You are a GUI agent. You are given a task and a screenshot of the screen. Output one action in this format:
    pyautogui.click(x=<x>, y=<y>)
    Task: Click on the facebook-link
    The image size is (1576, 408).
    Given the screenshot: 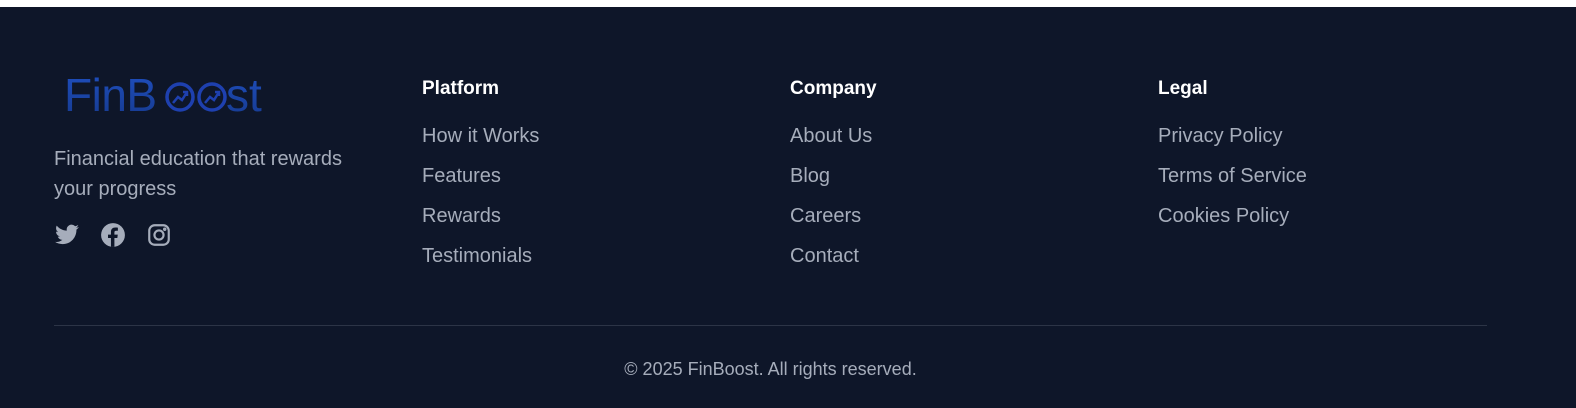 What is the action you would take?
    pyautogui.click(x=113, y=235)
    